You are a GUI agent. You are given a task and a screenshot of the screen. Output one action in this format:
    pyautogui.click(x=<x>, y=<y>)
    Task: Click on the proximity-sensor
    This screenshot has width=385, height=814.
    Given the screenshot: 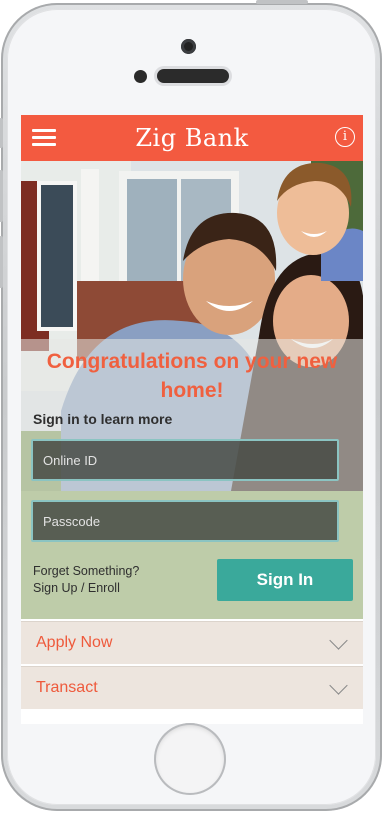 What is the action you would take?
    pyautogui.click(x=140, y=76)
    